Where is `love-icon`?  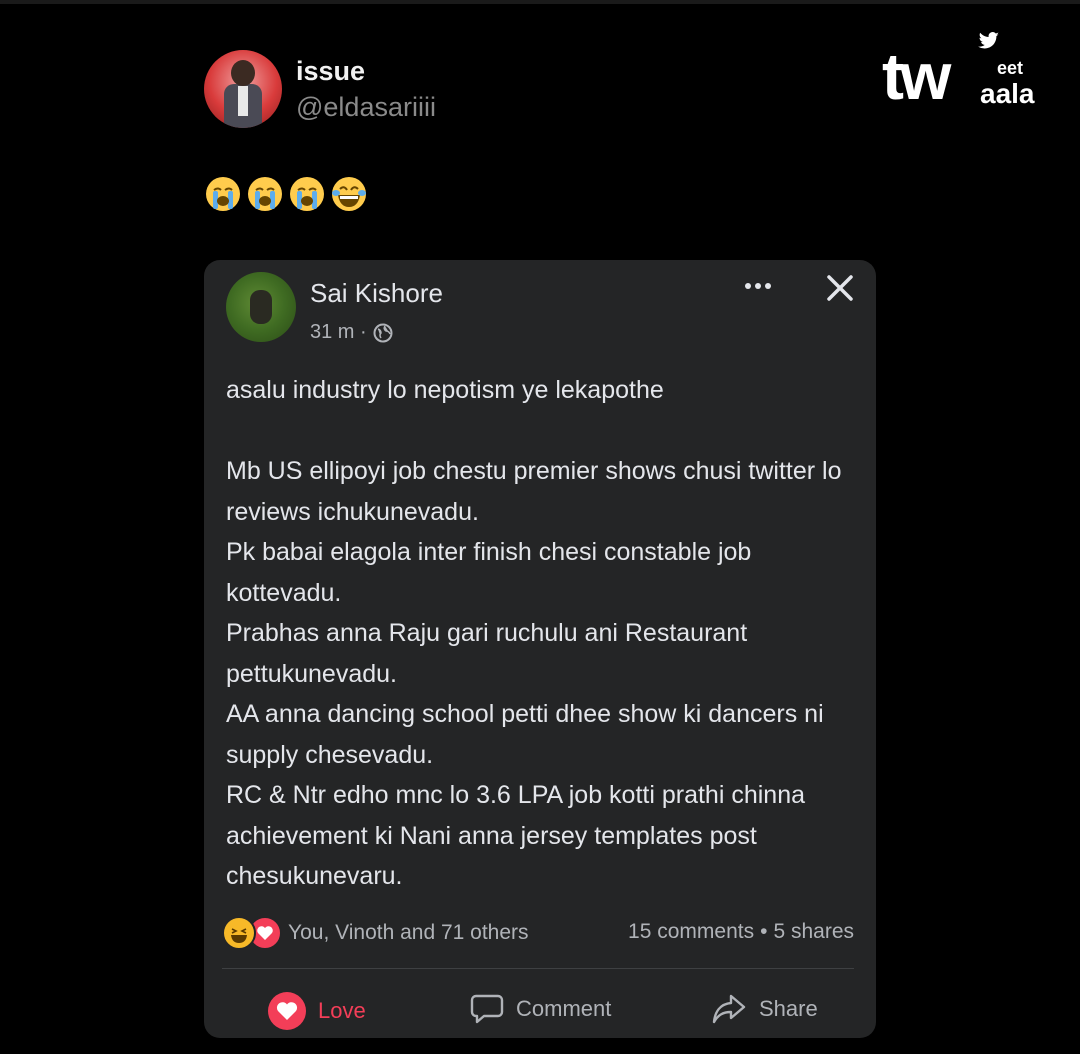 love-icon is located at coordinates (287, 1011).